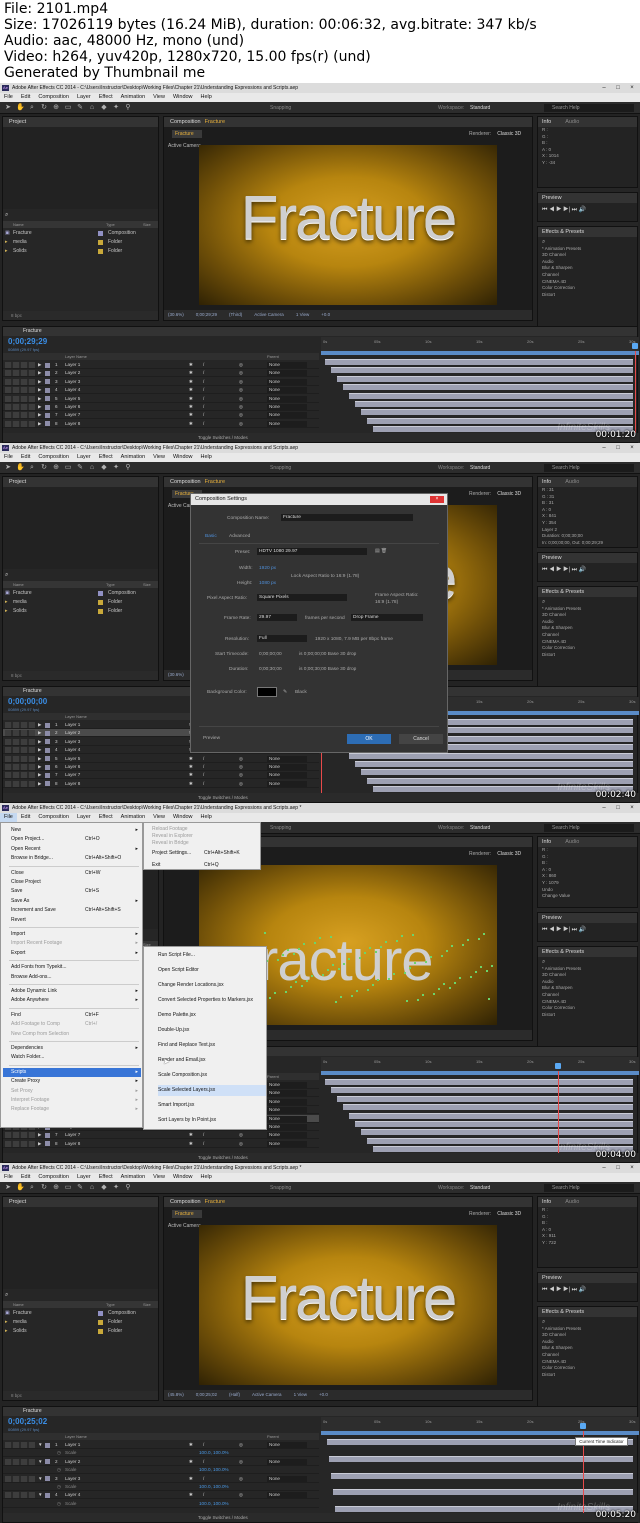 The image size is (640, 1523). I want to click on save-preset-icon: ▤ 🗑, so click(381, 551).